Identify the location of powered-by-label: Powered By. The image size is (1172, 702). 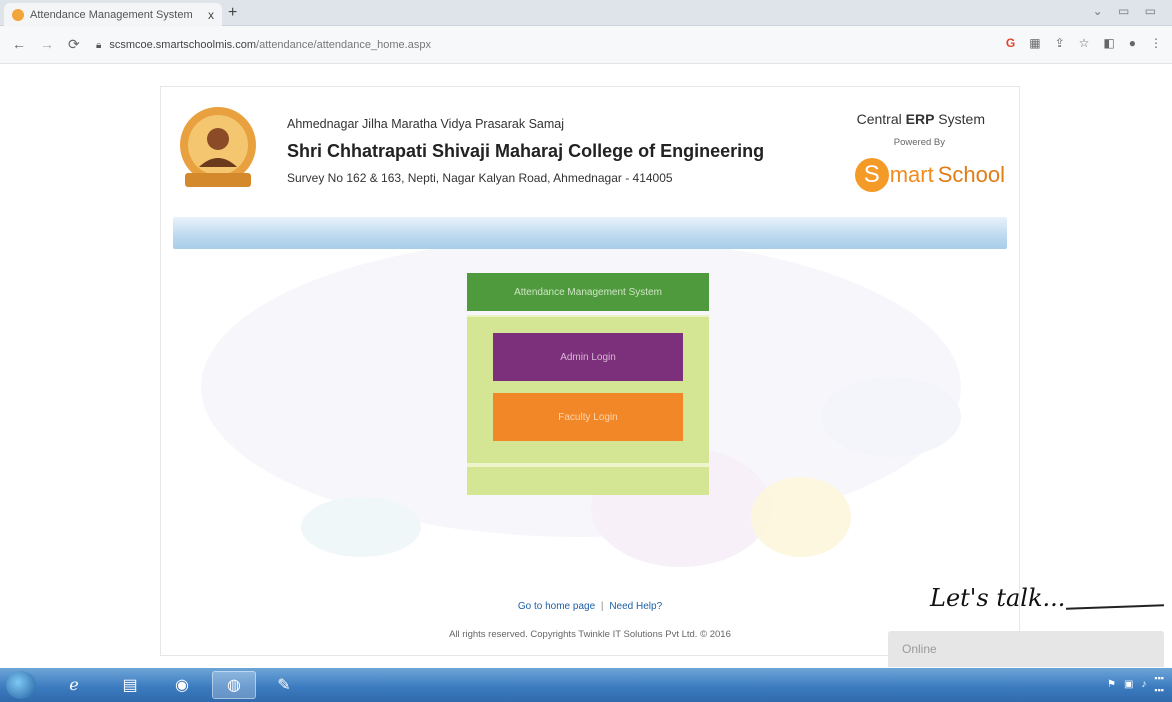
(919, 142).